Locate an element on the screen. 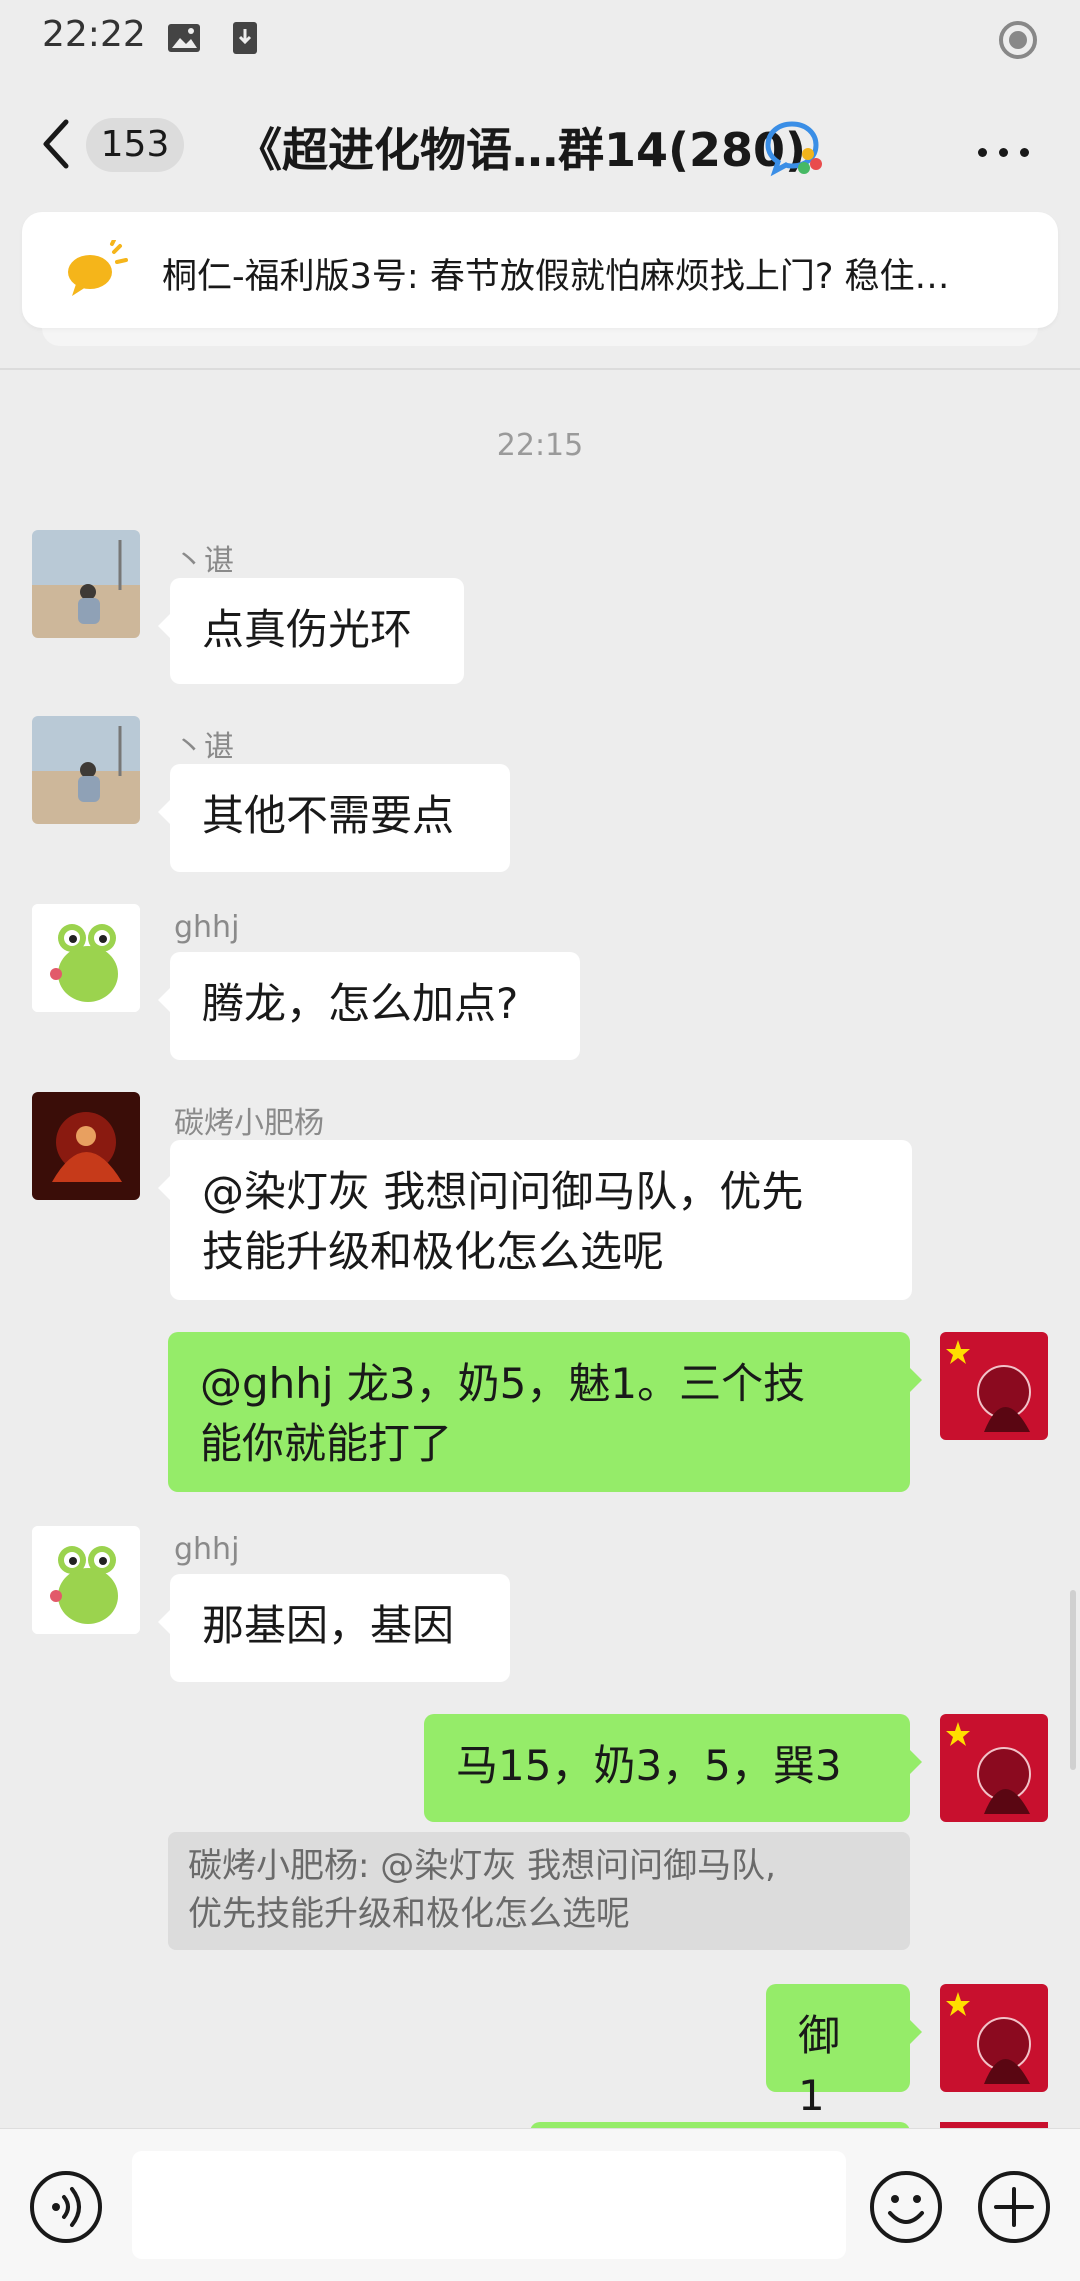 Image resolution: width=1080 pixels, height=2281 pixels. message-bubble: 那基因，基因 is located at coordinates (334, 1628).